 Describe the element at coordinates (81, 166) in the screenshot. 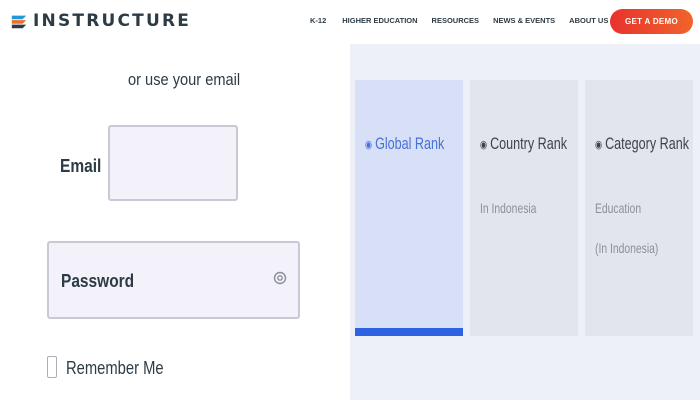

I see `email-label: Email` at that location.